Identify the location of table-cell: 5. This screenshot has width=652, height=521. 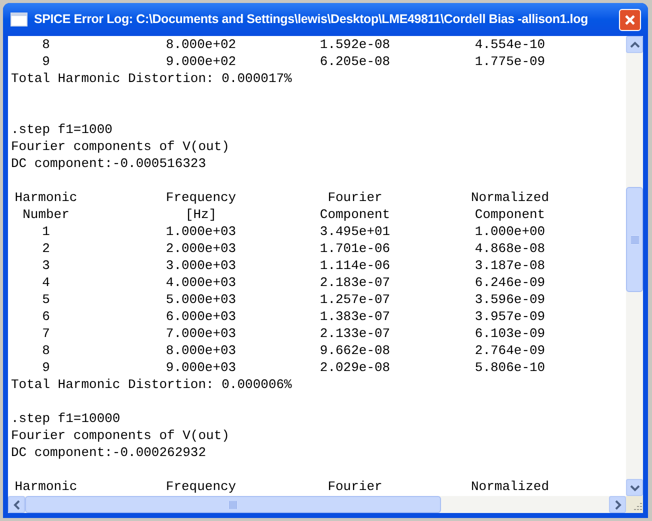
(46, 299).